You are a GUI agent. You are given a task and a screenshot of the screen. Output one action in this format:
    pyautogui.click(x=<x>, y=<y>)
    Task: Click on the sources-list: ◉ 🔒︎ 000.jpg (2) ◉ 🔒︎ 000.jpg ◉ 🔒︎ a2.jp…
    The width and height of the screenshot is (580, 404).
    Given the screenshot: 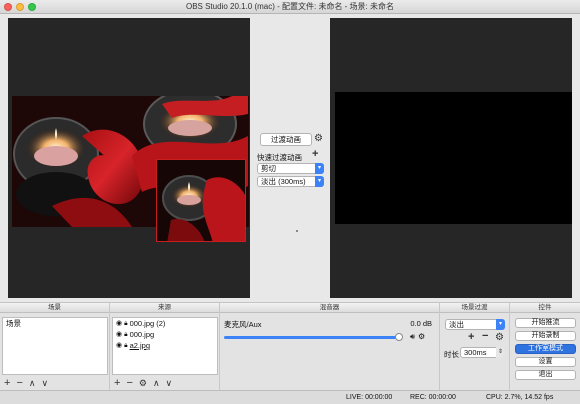 What is the action you would take?
    pyautogui.click(x=165, y=346)
    